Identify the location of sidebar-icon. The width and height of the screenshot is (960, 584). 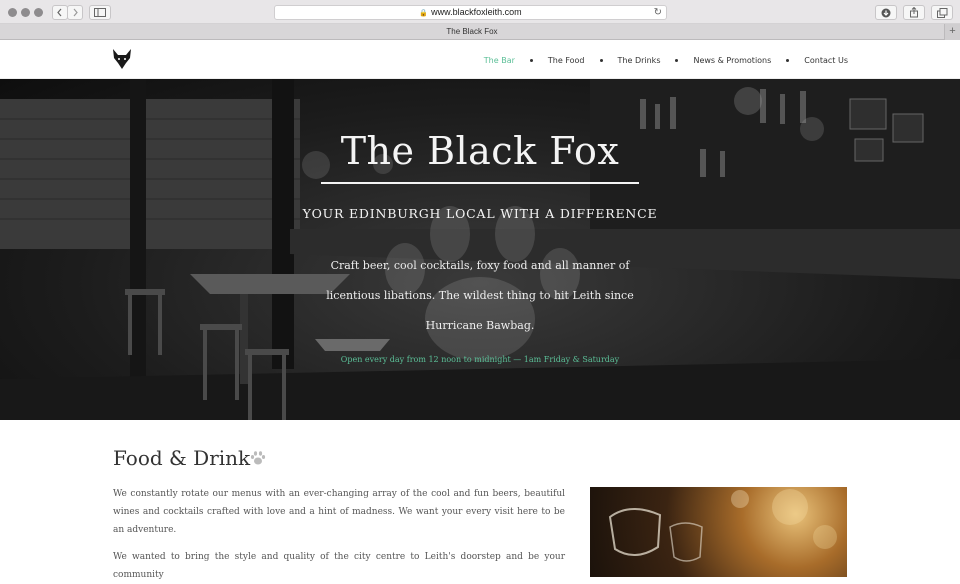
(100, 12).